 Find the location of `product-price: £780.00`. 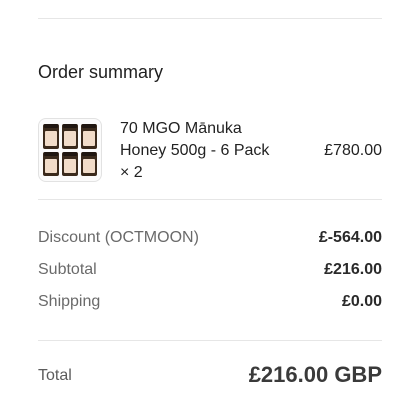

product-price: £780.00 is located at coordinates (353, 150).